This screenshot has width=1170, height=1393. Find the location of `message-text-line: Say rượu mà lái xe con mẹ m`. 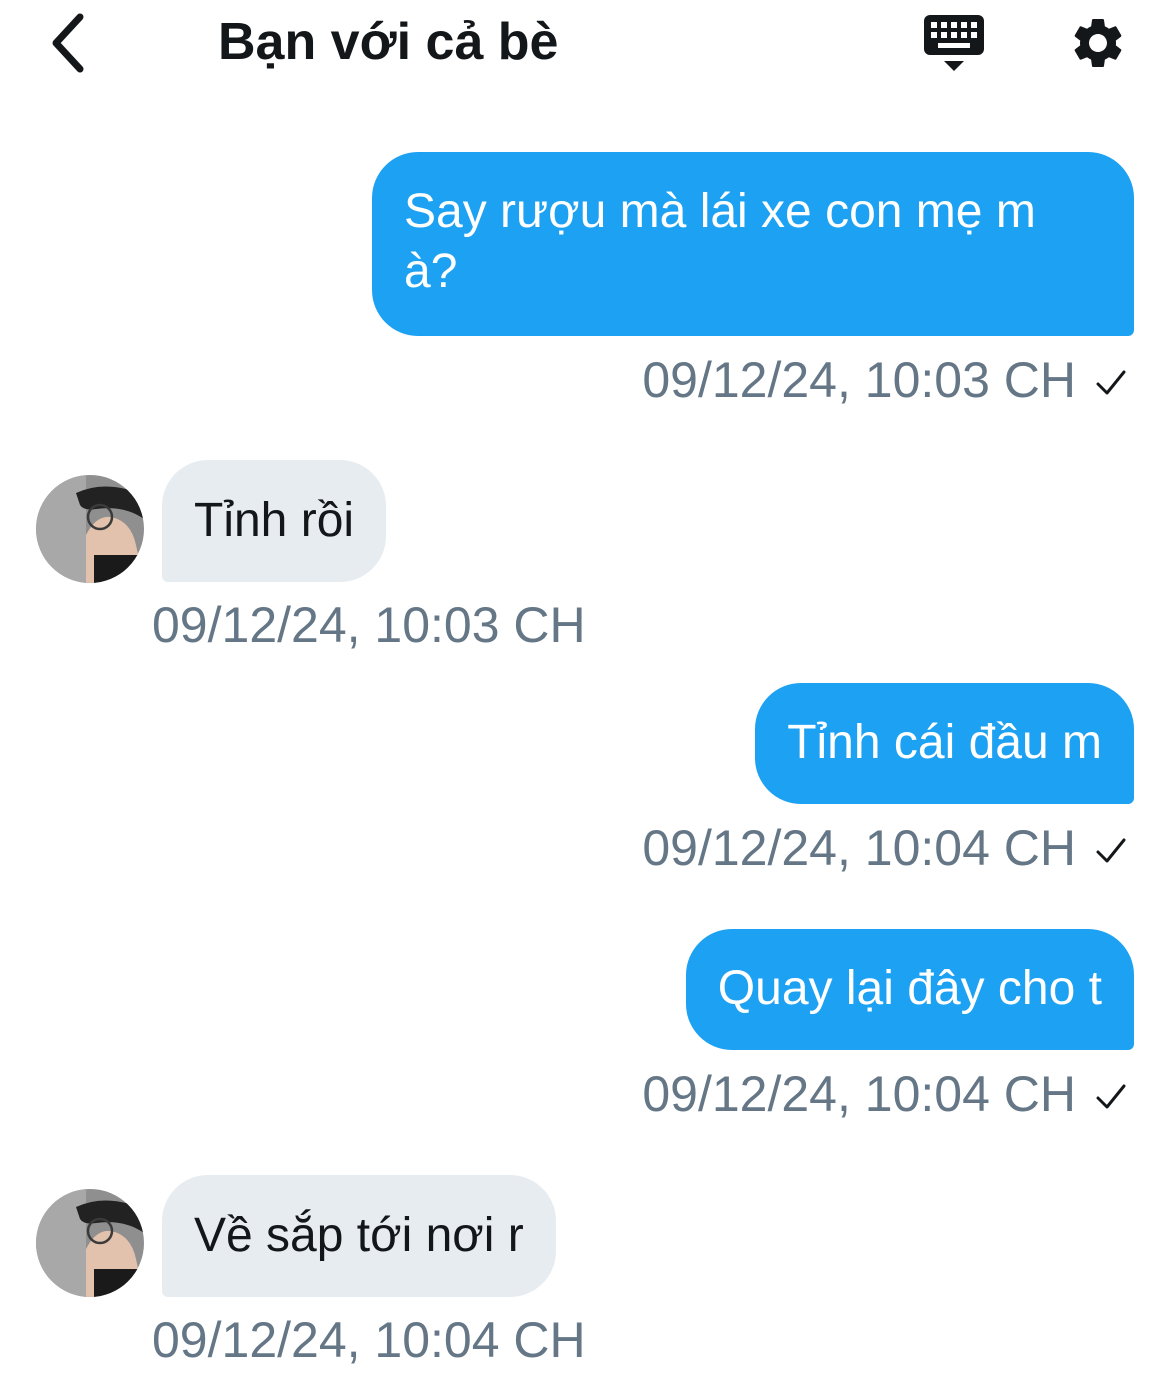

message-text-line: Say rượu mà lái xe con mẹ m is located at coordinates (720, 211).